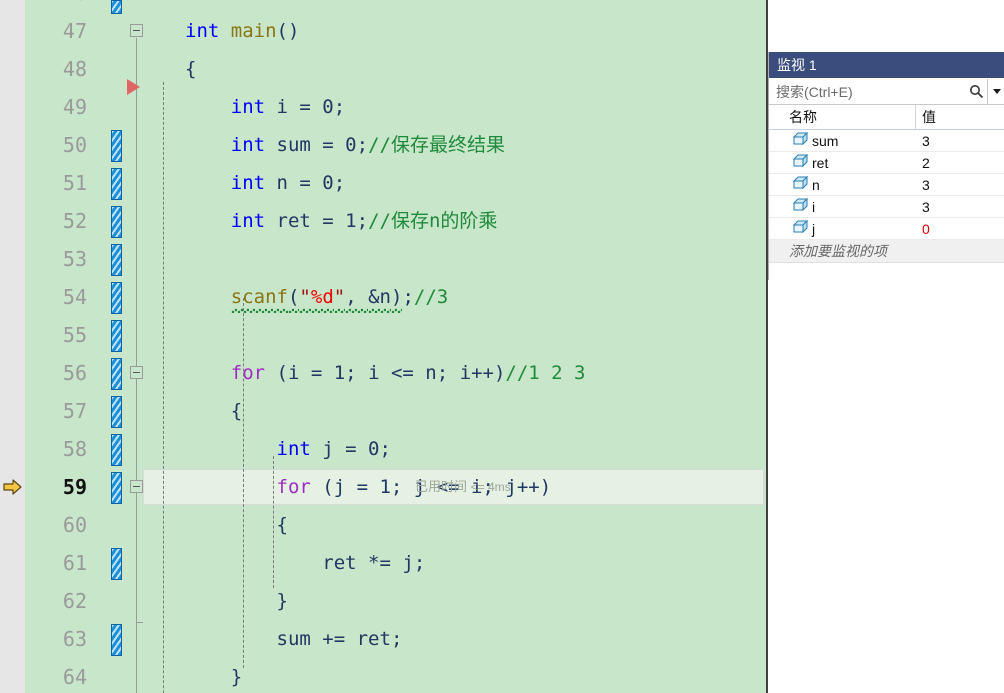 This screenshot has height=693, width=1004. What do you see at coordinates (316, 297) in the screenshot?
I see `code-text: scanf("%d", &n);//3` at bounding box center [316, 297].